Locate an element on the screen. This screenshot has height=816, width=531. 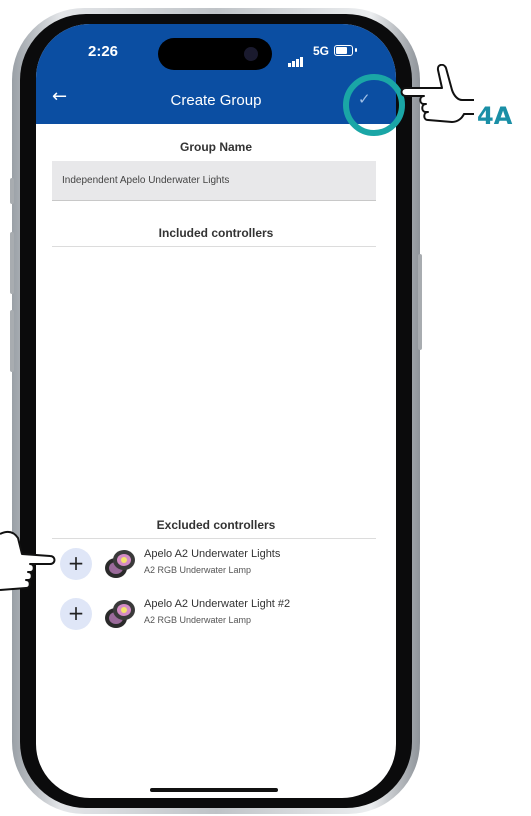
volume-down-button is located at coordinates (12, 341).